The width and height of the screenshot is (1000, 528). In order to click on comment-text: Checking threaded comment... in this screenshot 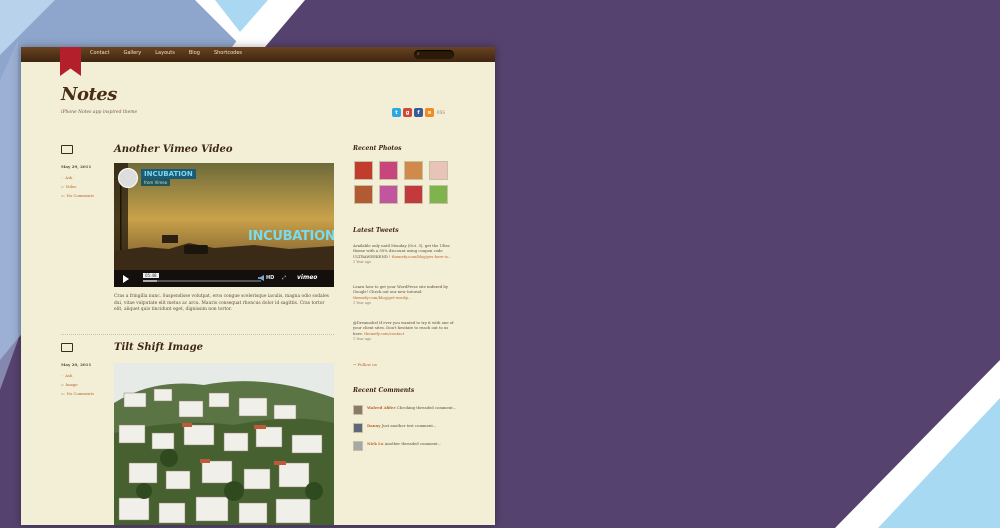, I will do `click(426, 407)`.